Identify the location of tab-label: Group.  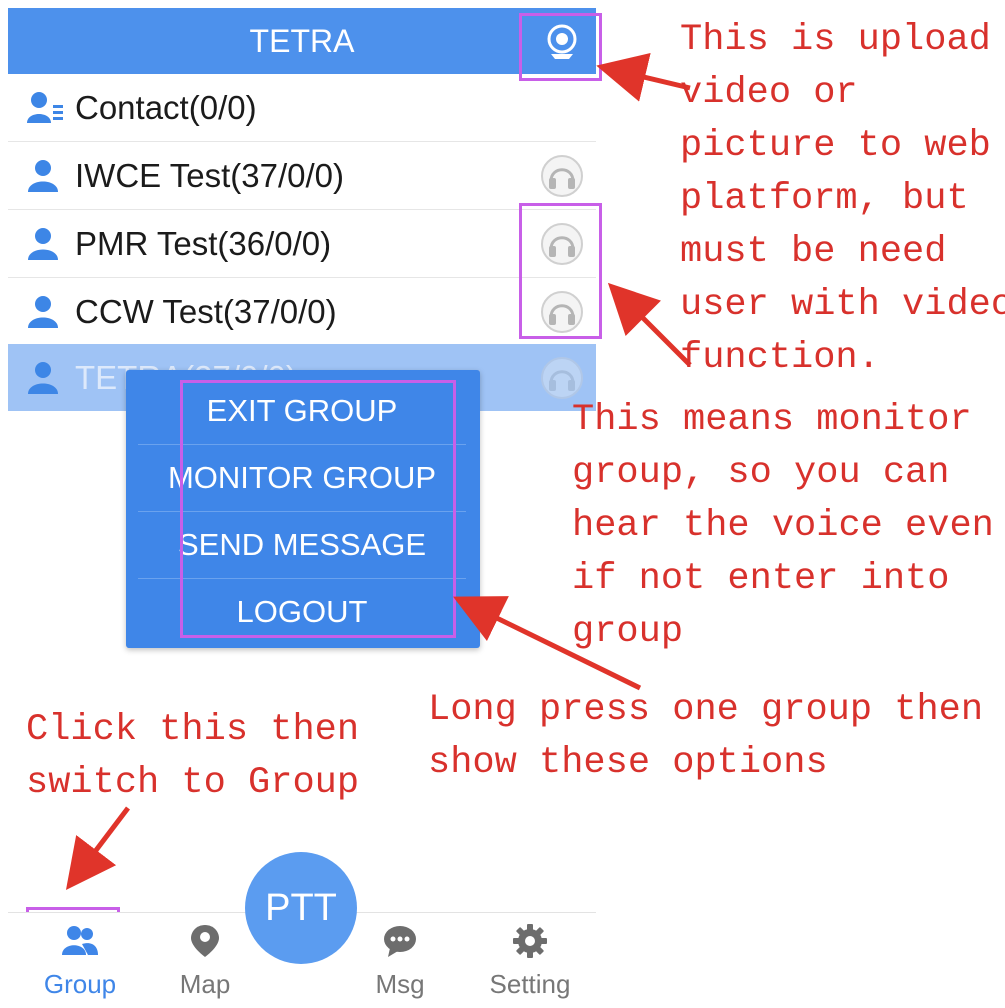
(80, 984).